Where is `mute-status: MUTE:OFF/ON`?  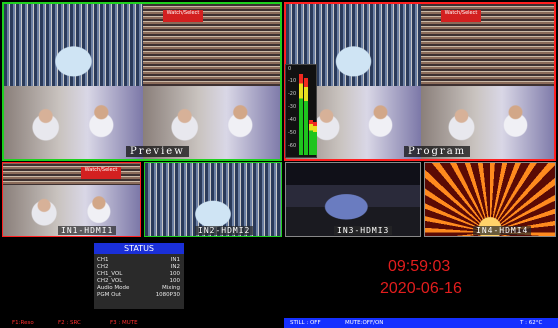
mute-status: MUTE:OFF/ON is located at coordinates (364, 323).